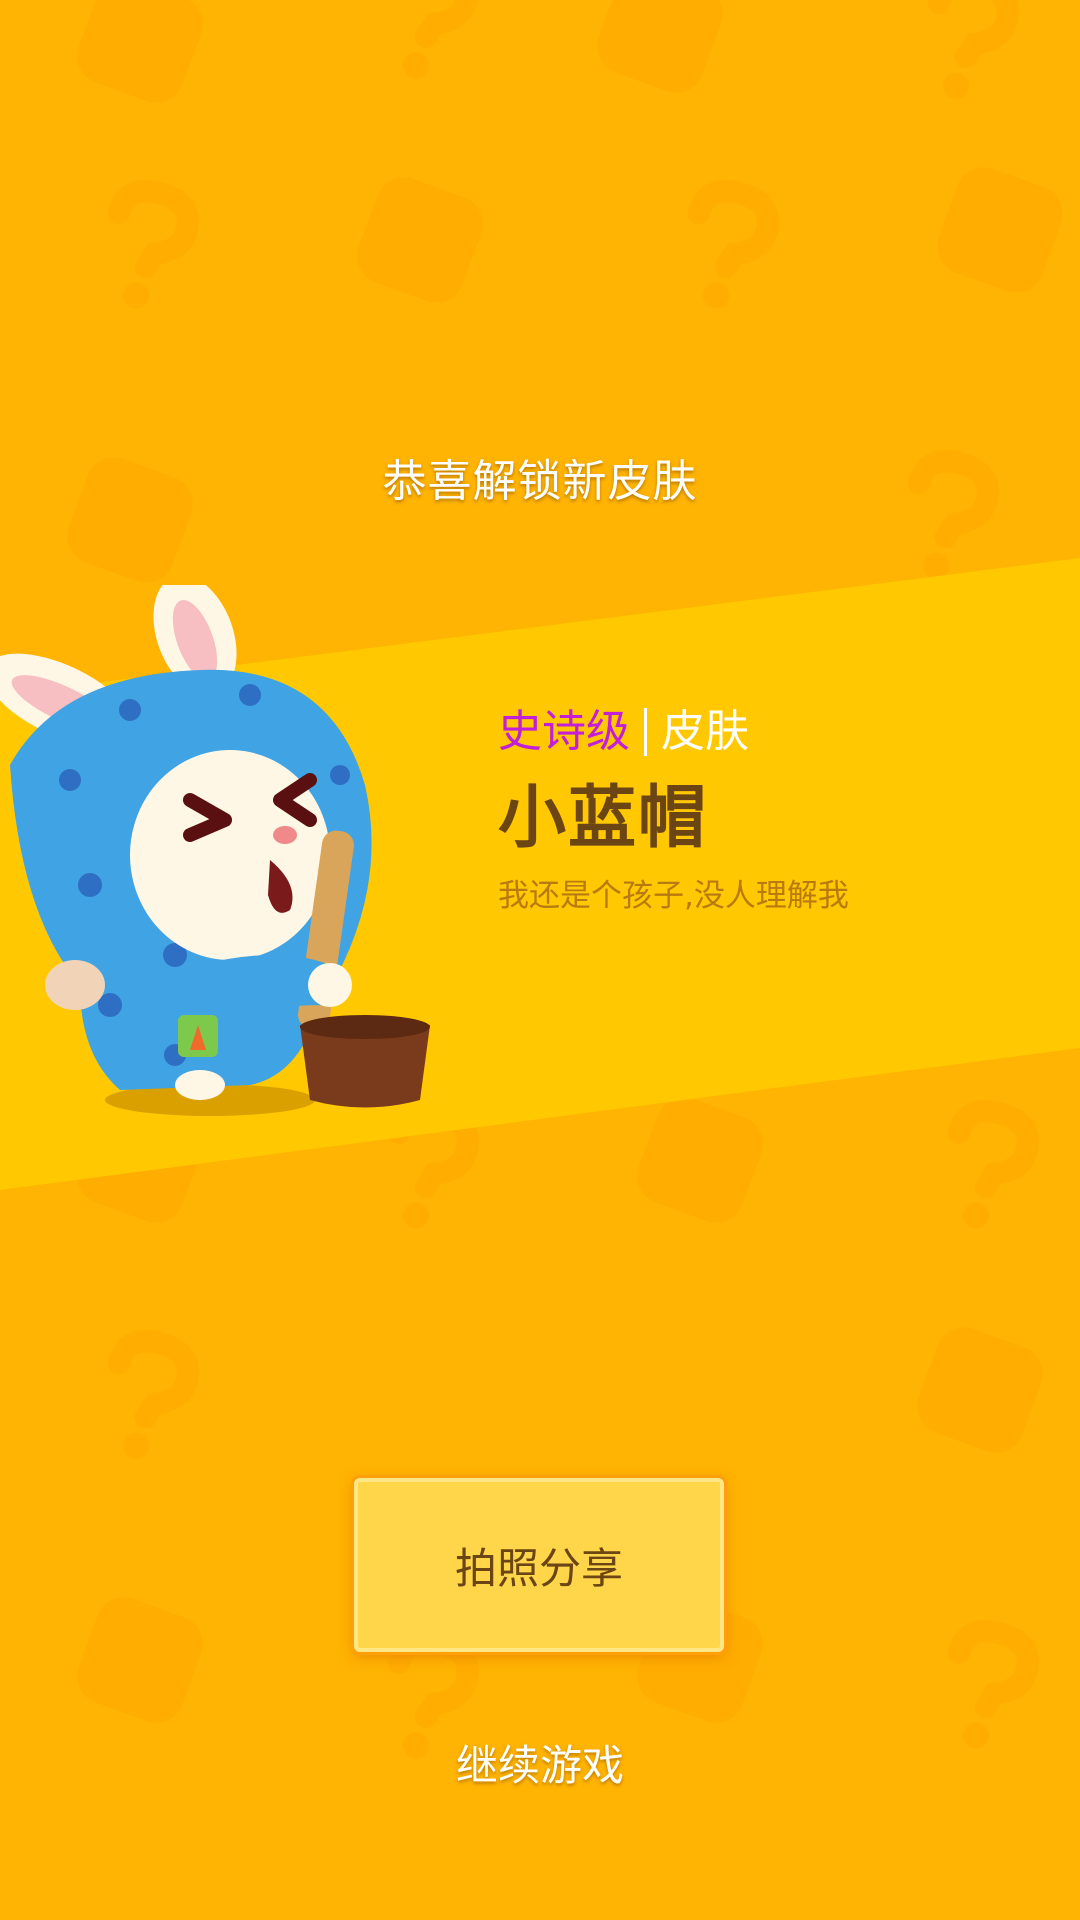 The height and width of the screenshot is (1920, 1080). I want to click on share-photo-button: 拍照分享, so click(539, 1565).